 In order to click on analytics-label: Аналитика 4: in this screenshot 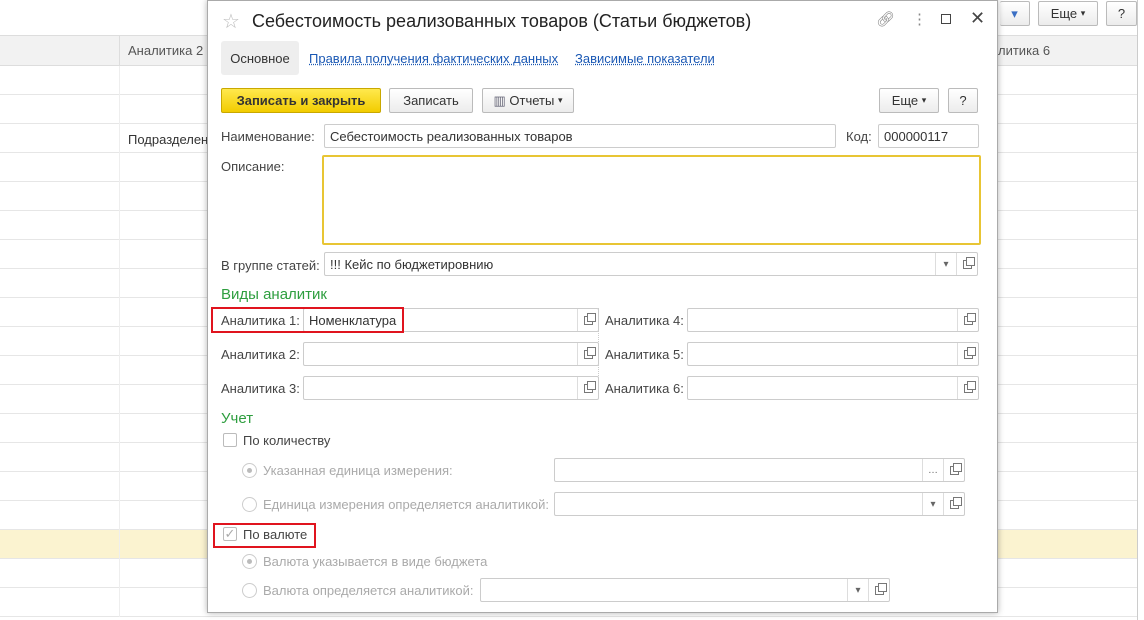, I will do `click(644, 320)`.